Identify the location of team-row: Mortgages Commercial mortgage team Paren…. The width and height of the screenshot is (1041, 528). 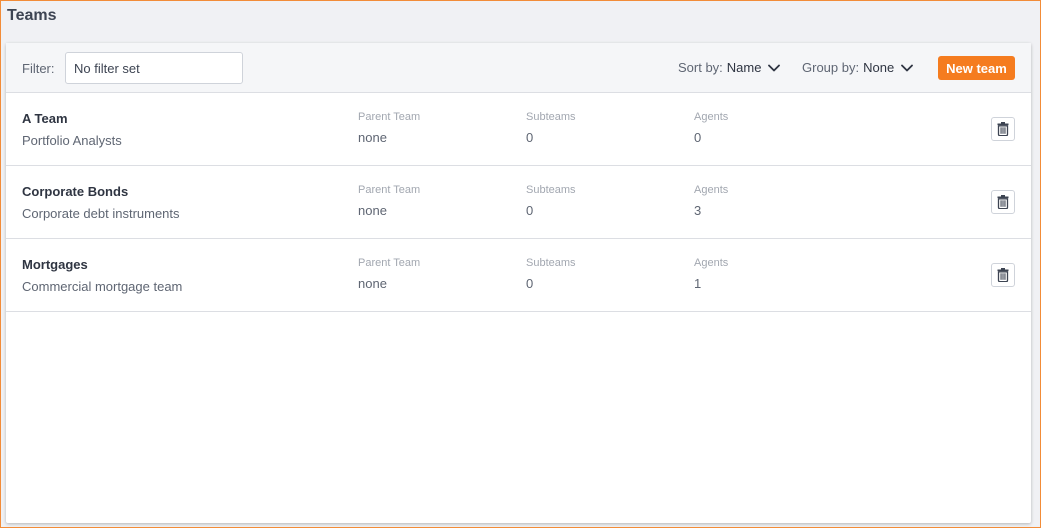
(518, 275).